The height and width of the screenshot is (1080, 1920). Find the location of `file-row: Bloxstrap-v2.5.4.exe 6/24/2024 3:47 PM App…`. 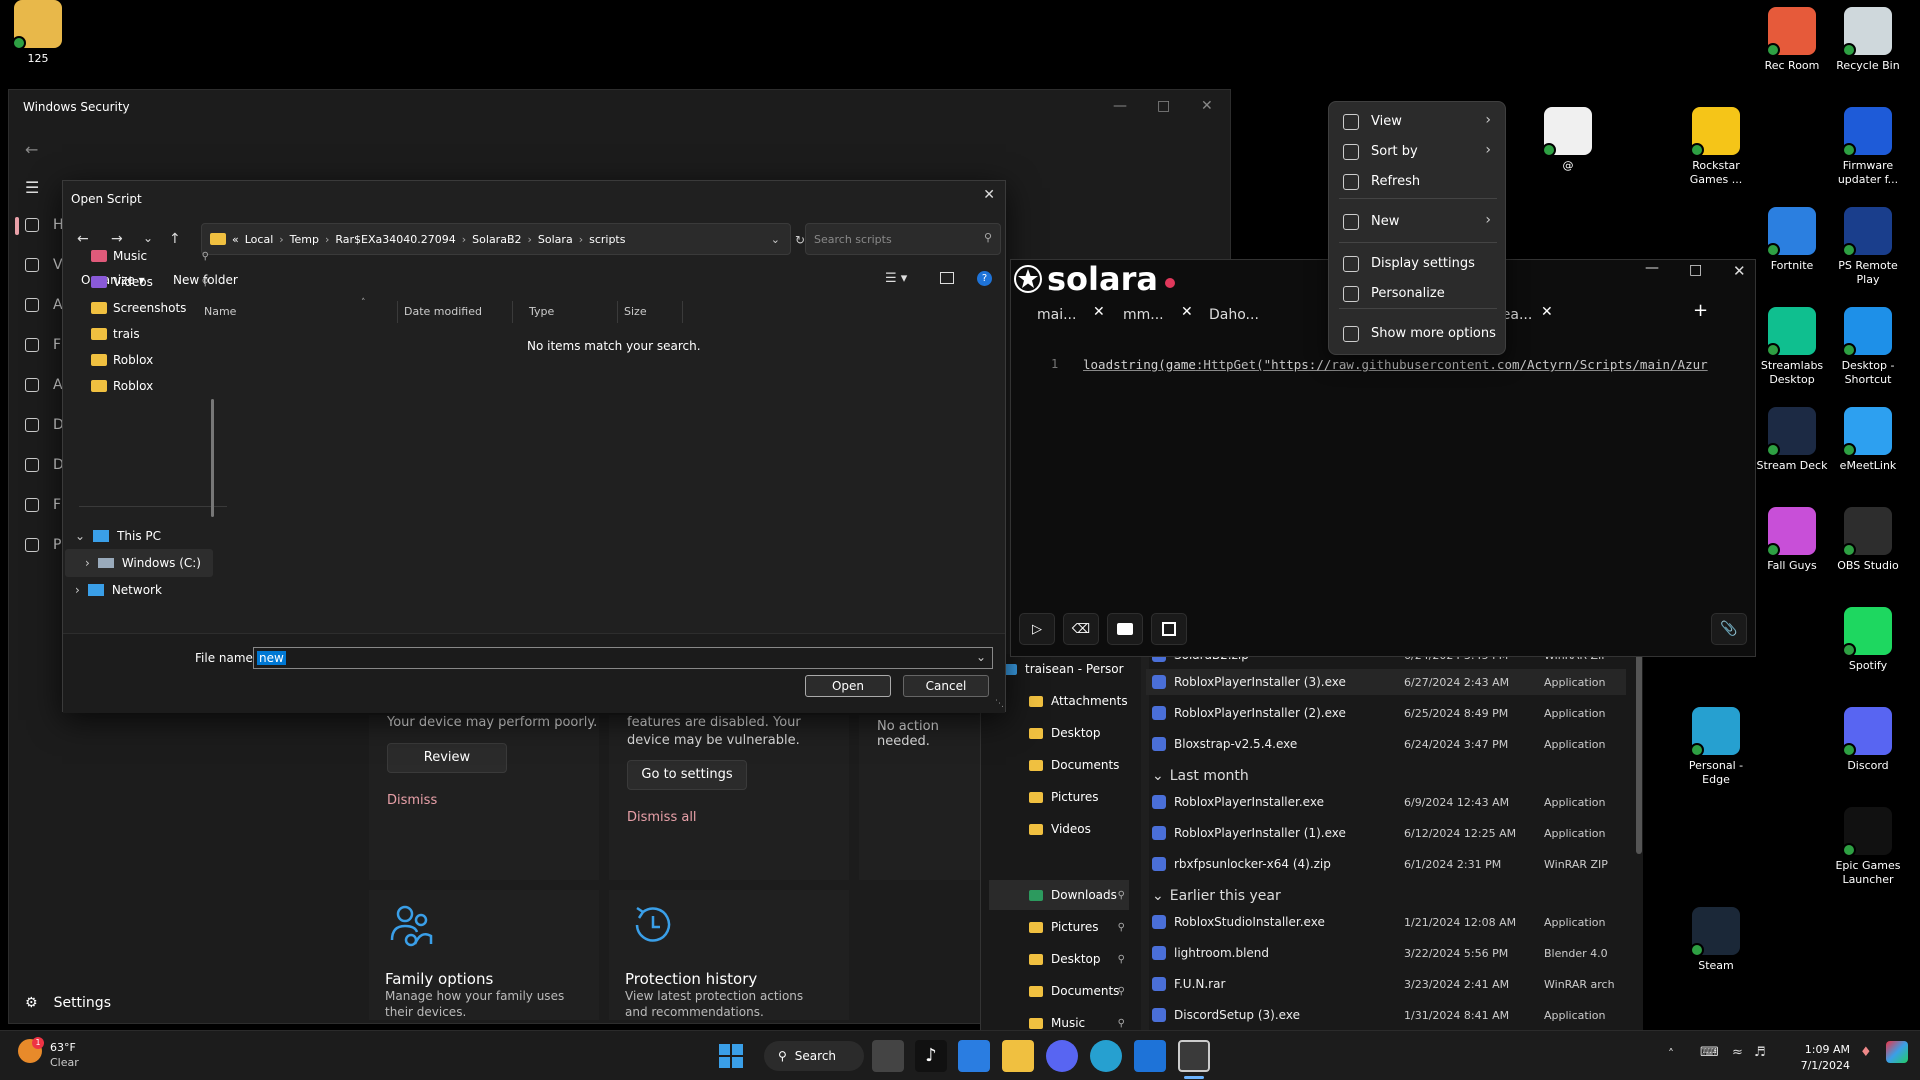

file-row: Bloxstrap-v2.5.4.exe 6/24/2024 3:47 PM App… is located at coordinates (1386, 744).